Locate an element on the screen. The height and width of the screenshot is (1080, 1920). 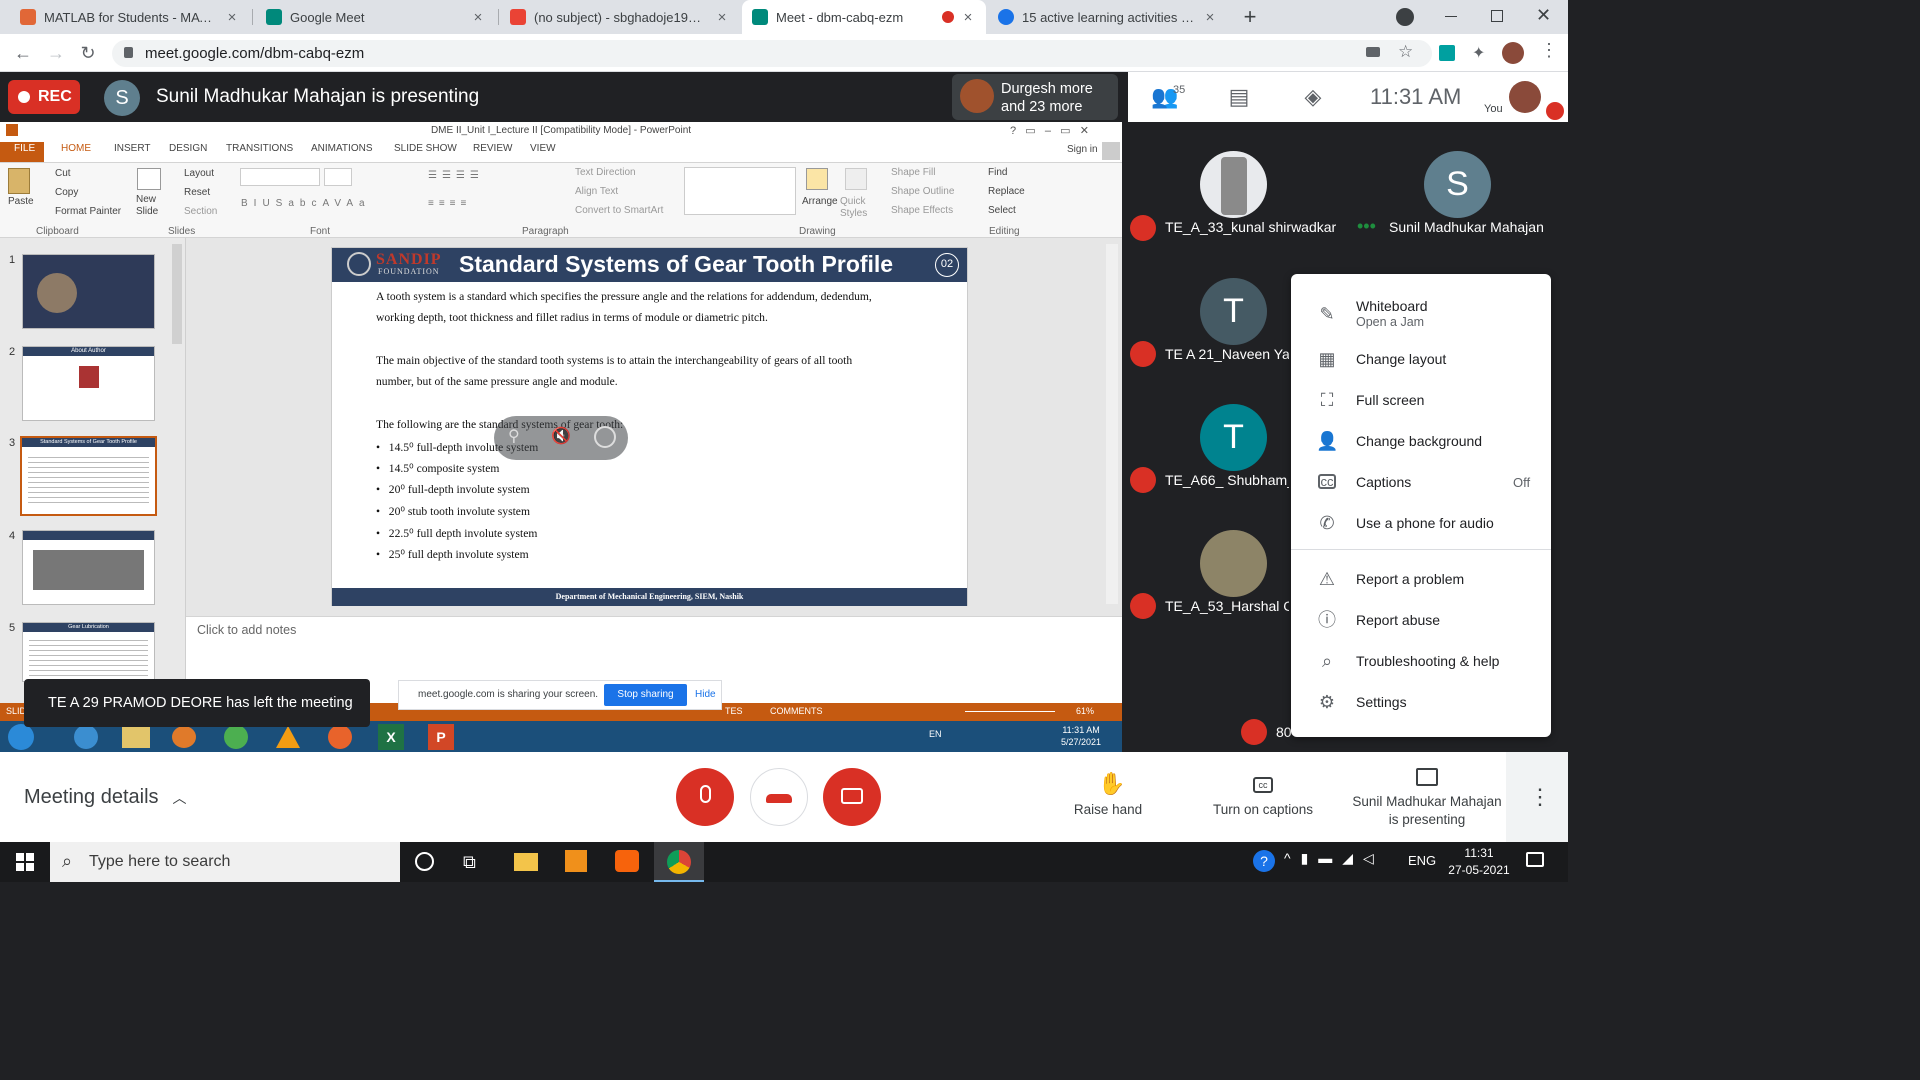
taskbar-clock: 11:31 27-05-2021 is located at coordinates (1479, 862).